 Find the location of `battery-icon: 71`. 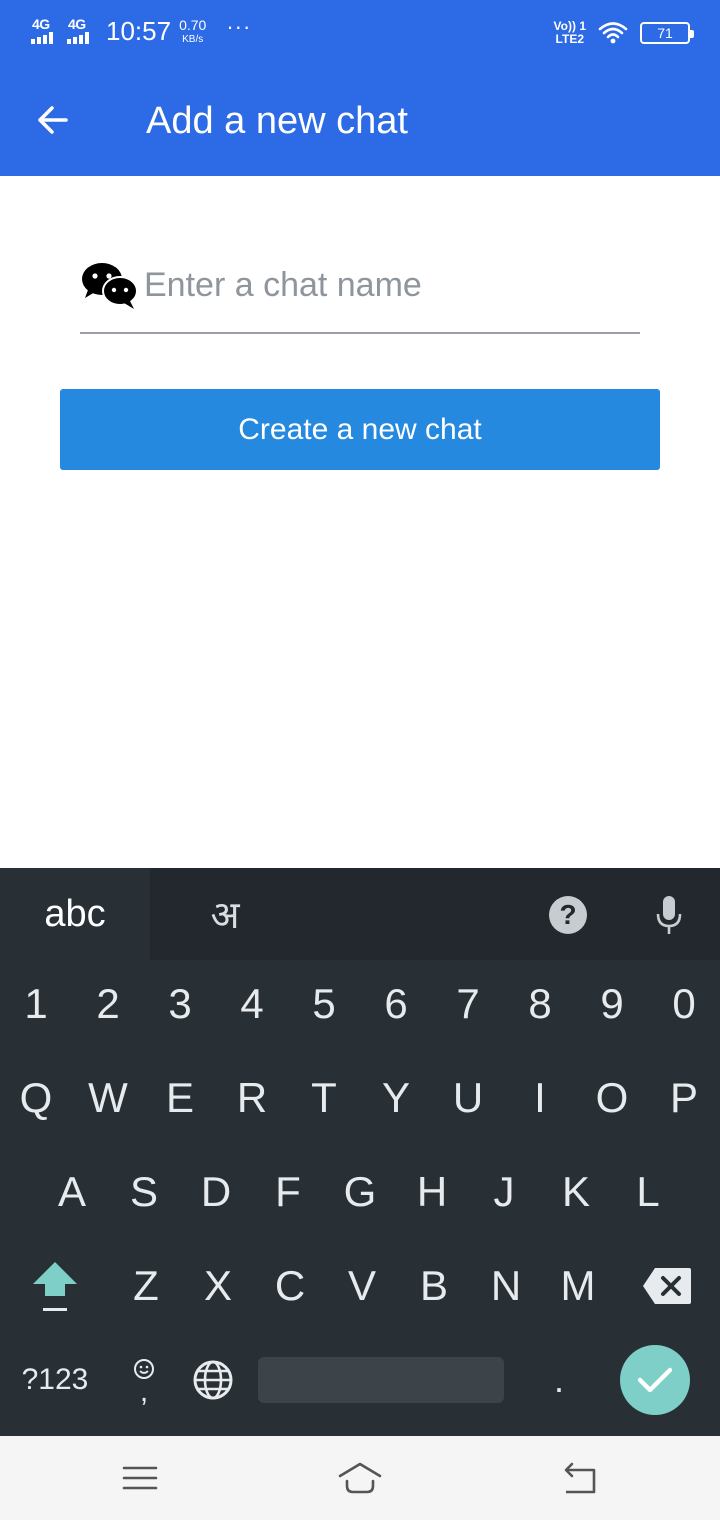

battery-icon: 71 is located at coordinates (667, 33).